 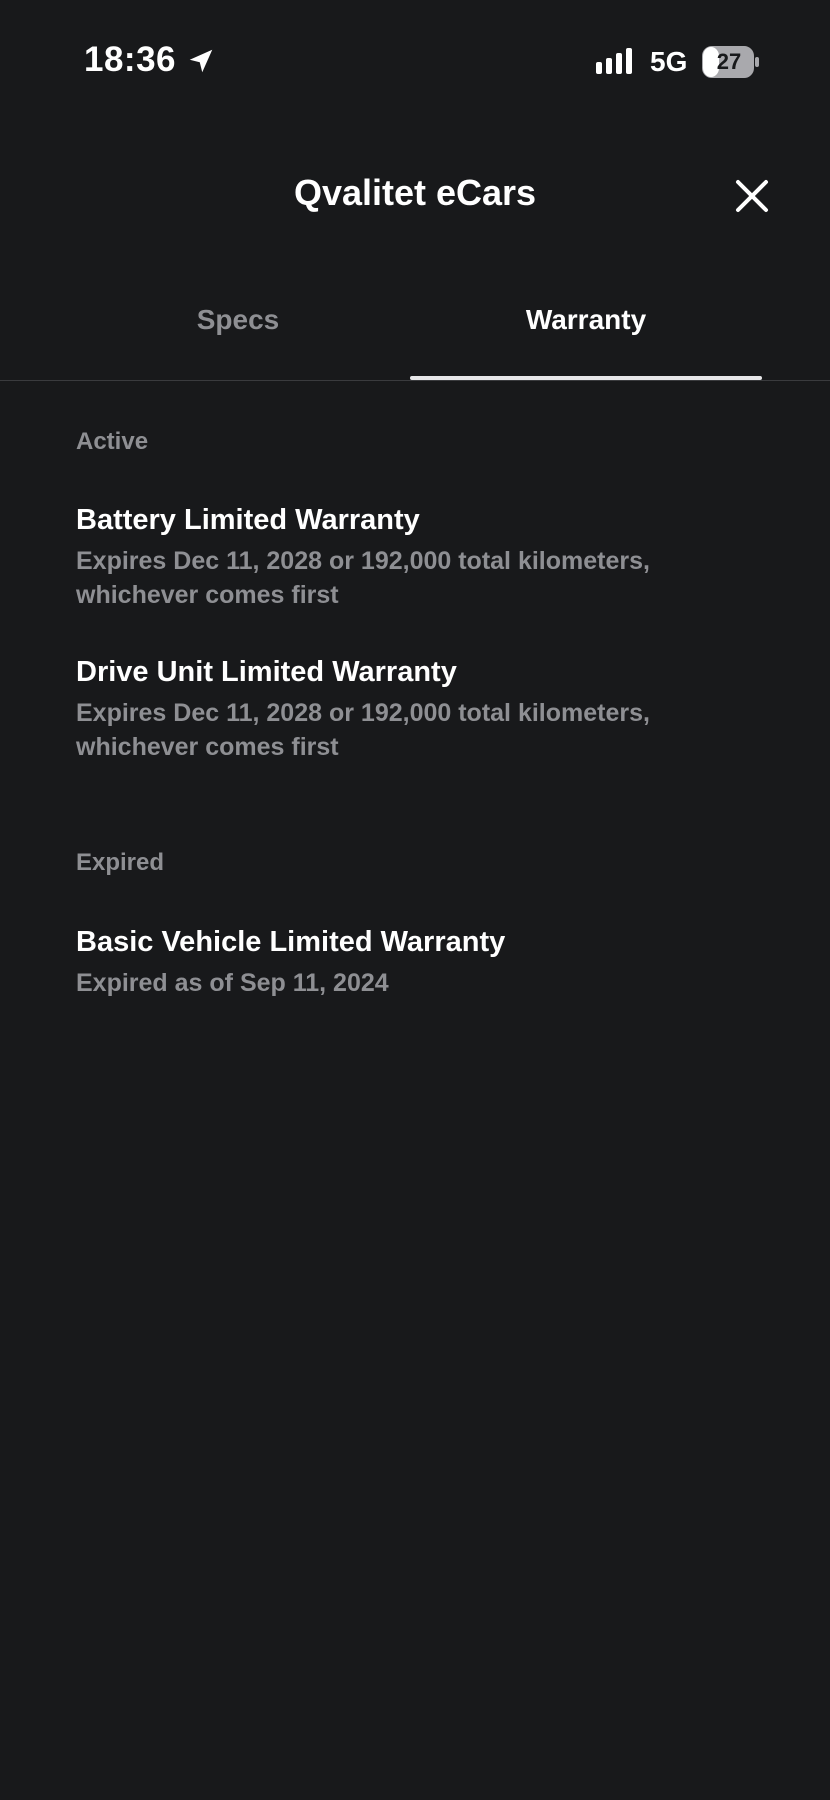 I want to click on section-label-expired: Expired, so click(x=120, y=862).